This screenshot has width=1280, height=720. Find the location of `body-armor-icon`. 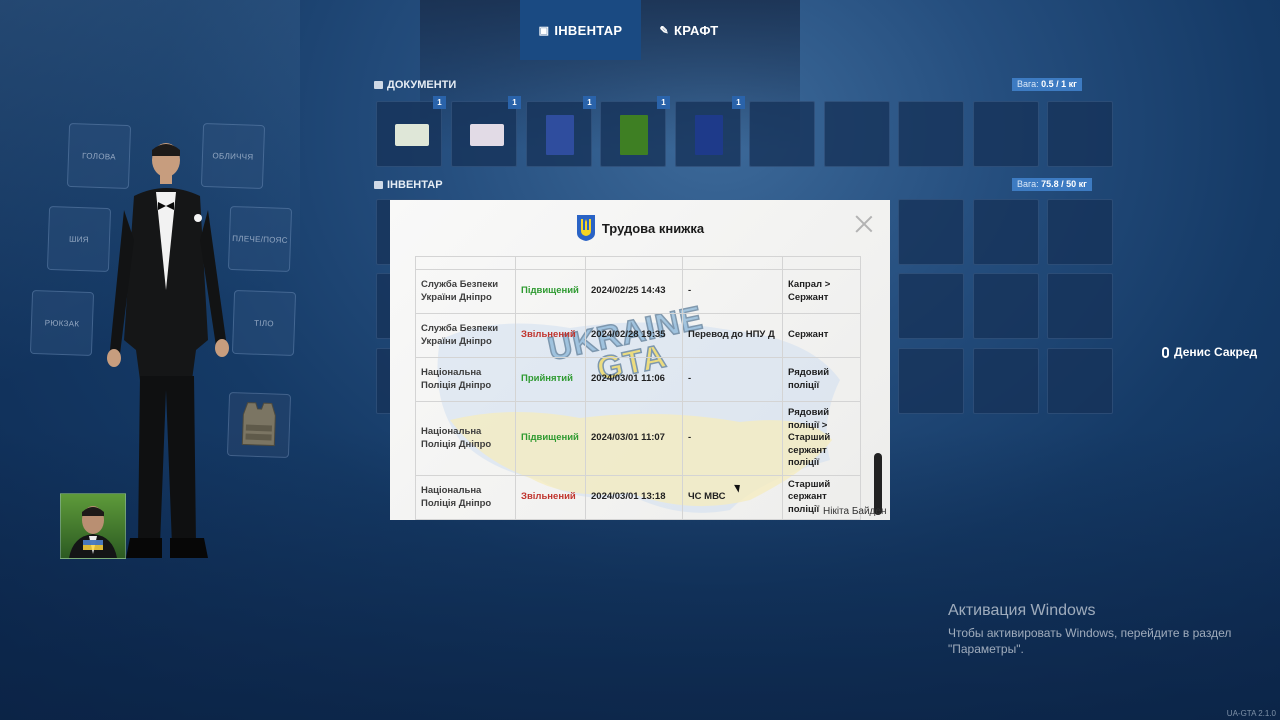

body-armor-icon is located at coordinates (258, 424).